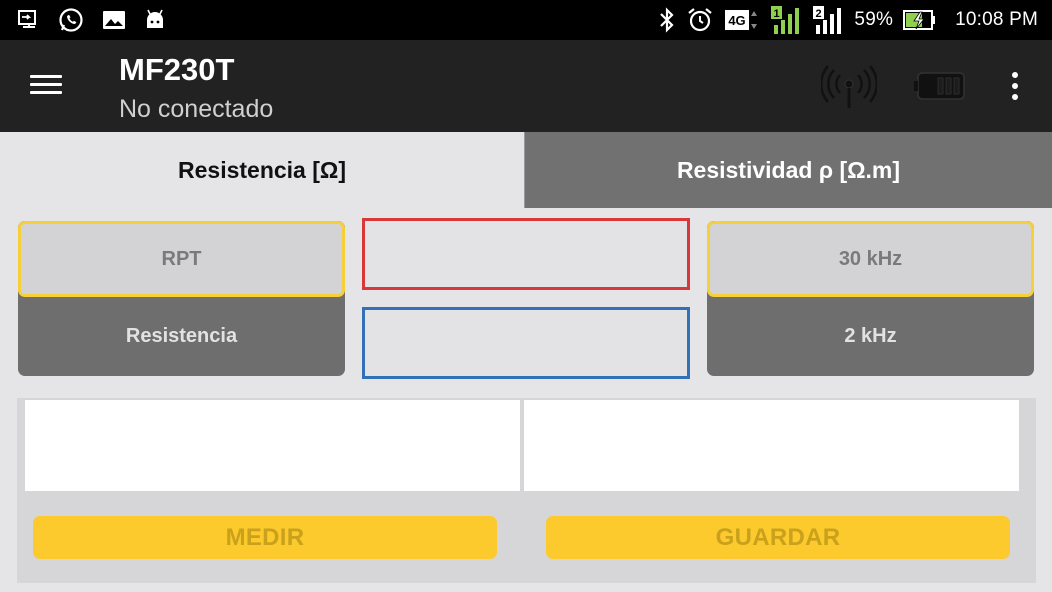 The height and width of the screenshot is (592, 1052). I want to click on frequency-selector: 30 kHz 2 kHz, so click(870, 298).